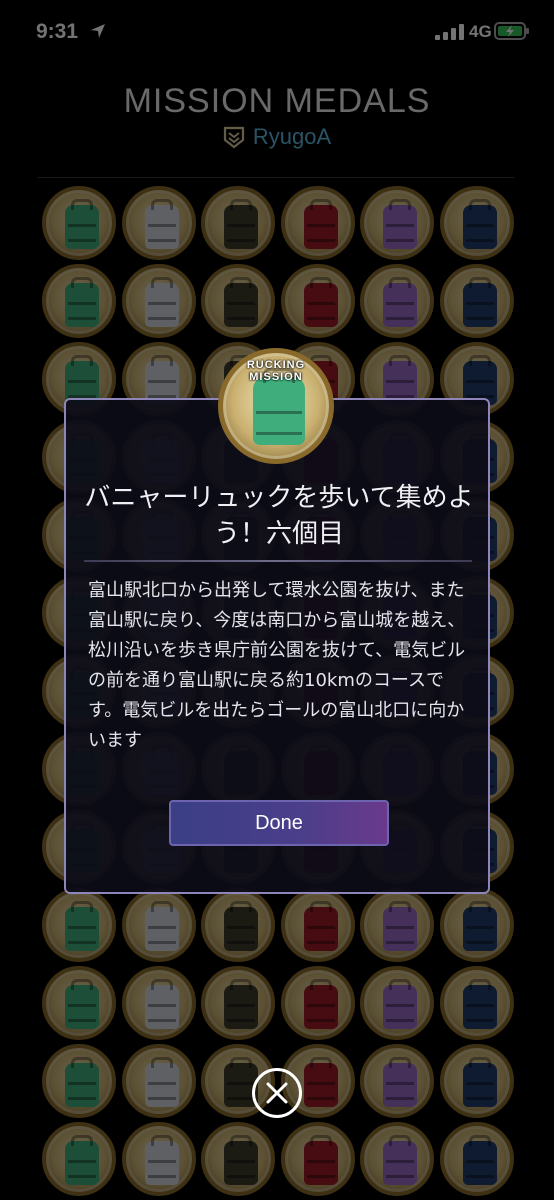 The width and height of the screenshot is (554, 1200). Describe the element at coordinates (279, 823) in the screenshot. I see `done-button: Done` at that location.